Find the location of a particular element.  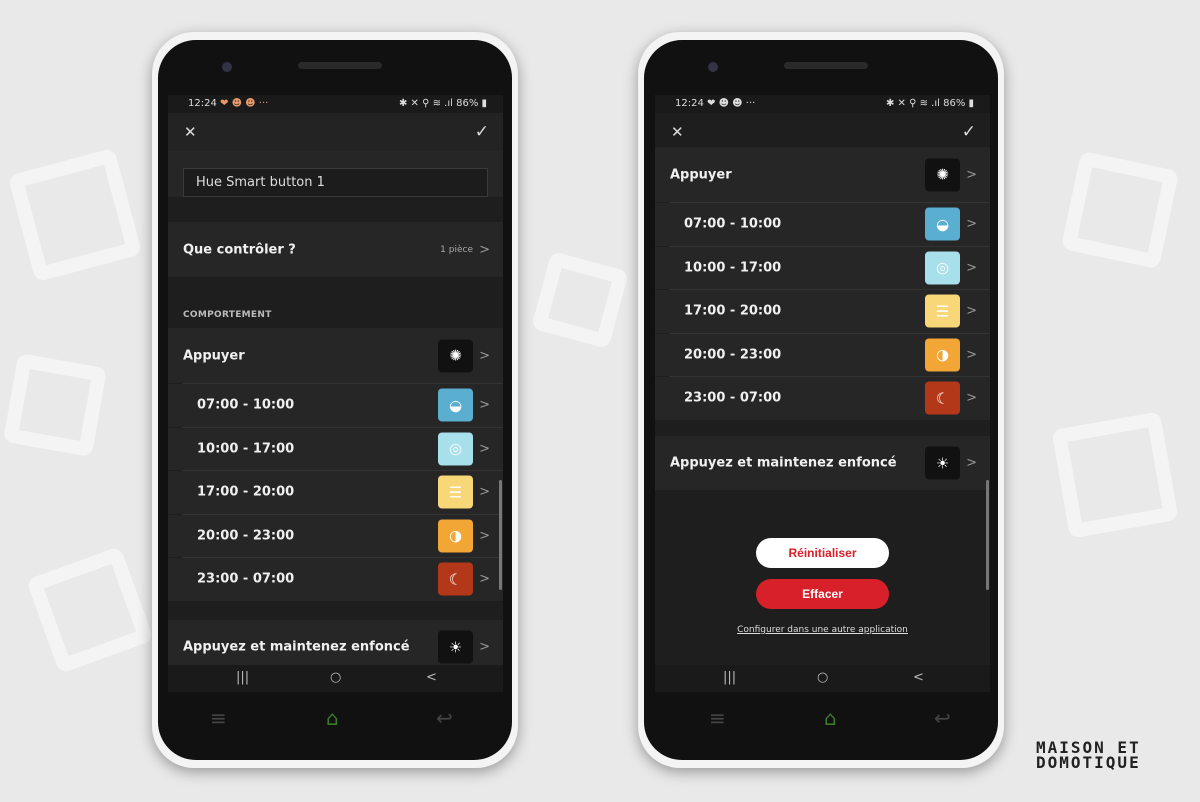

button-name-input: Hue Smart button 1 is located at coordinates (335, 182).